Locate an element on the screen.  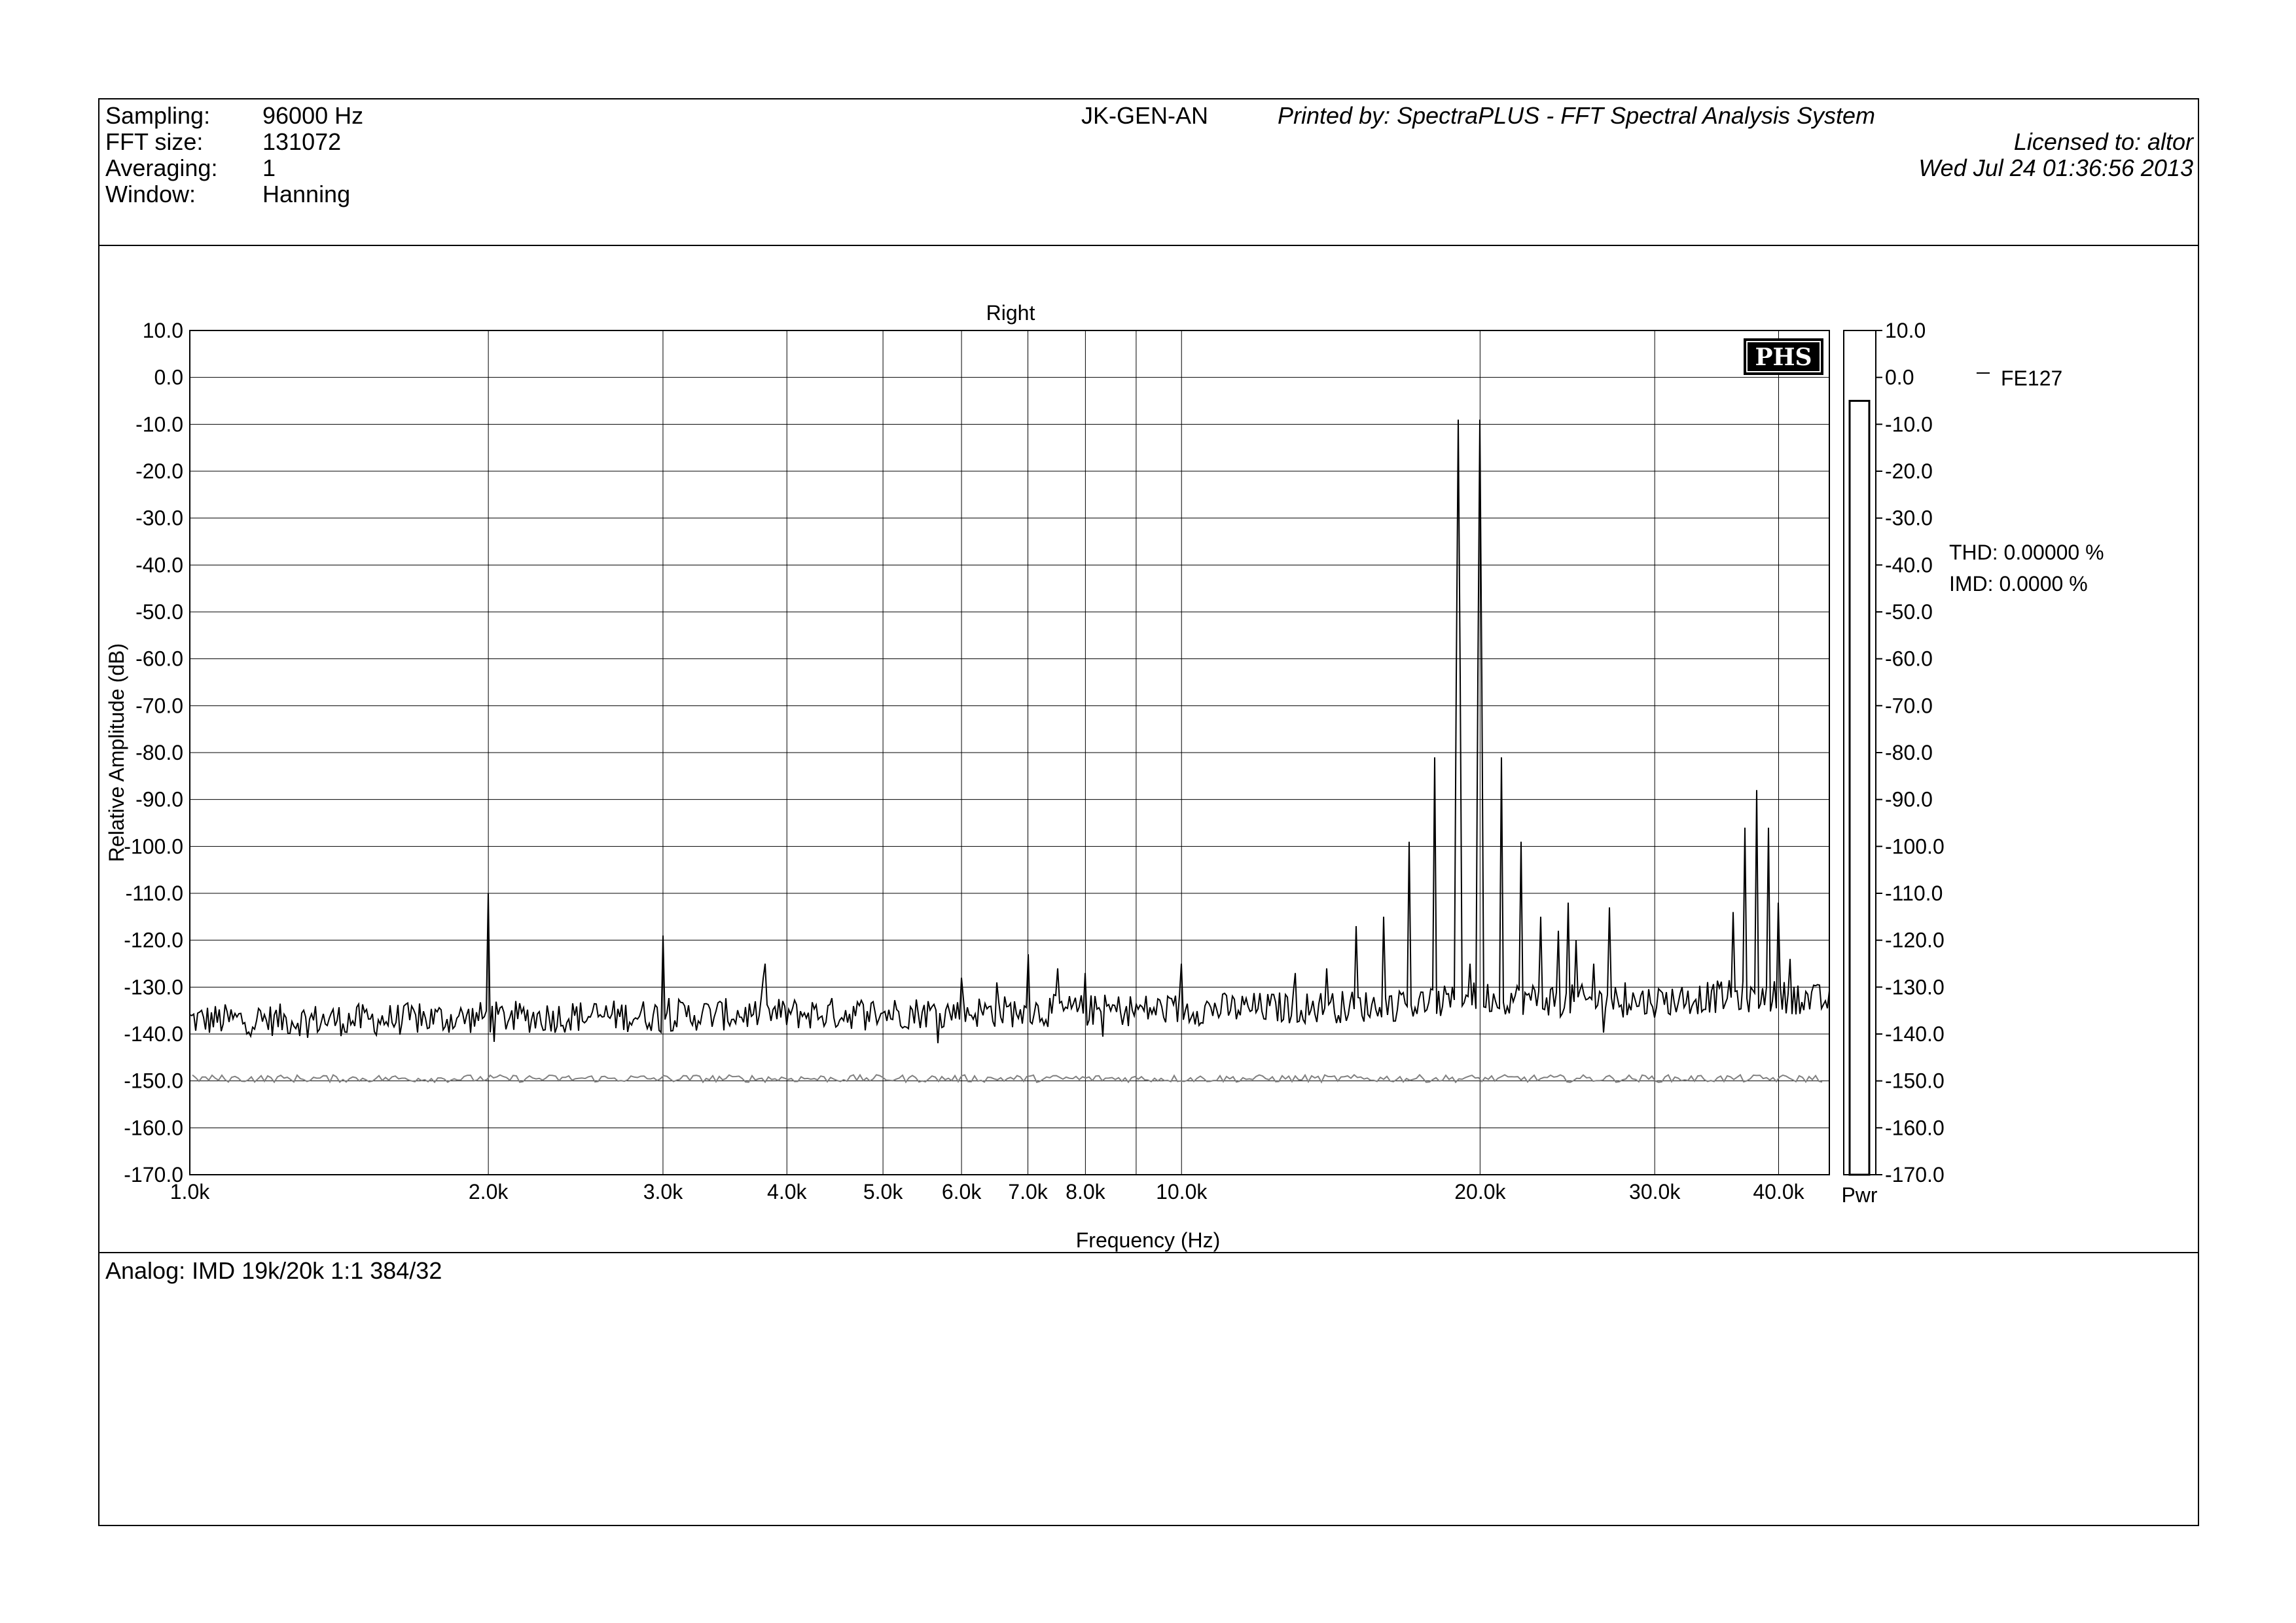
y-tick-label: -160.0 is located at coordinates (153, 1127).